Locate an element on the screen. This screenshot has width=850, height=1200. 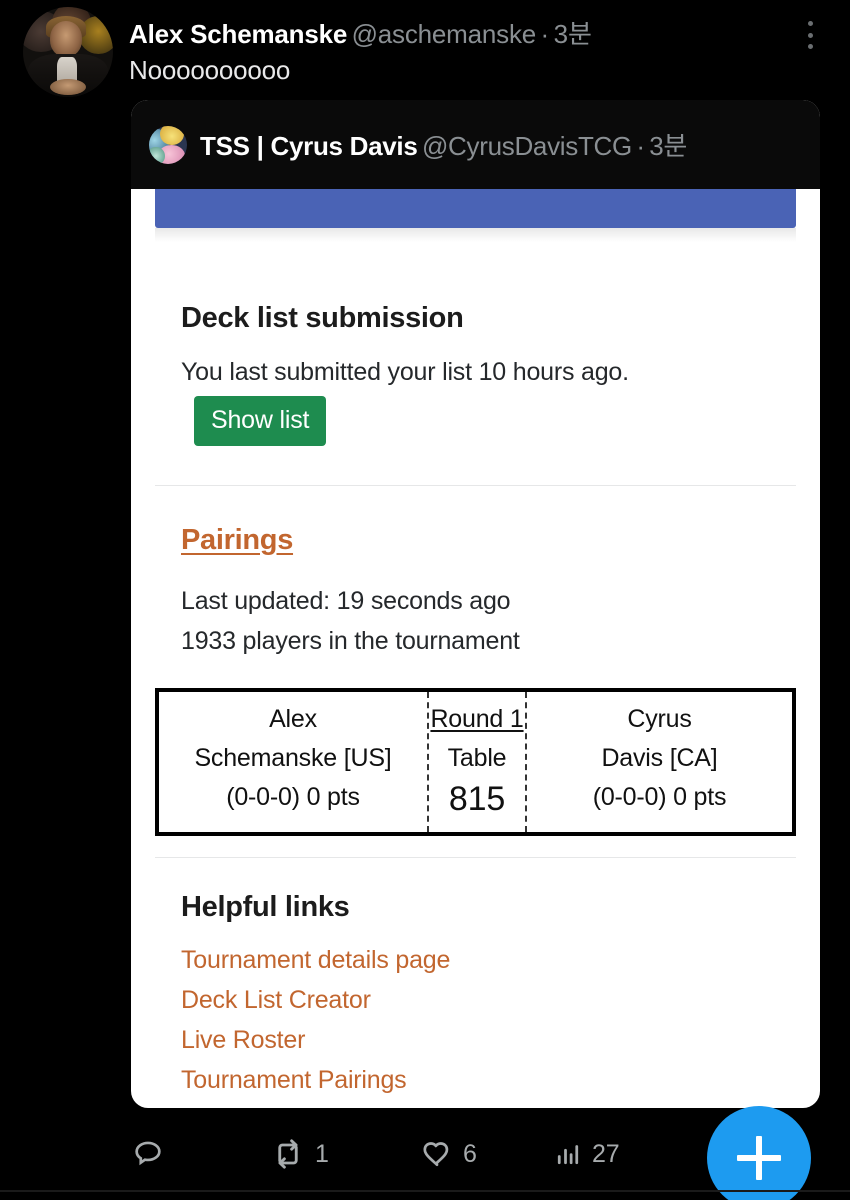
like-button: 6 is located at coordinates (448, 1154).